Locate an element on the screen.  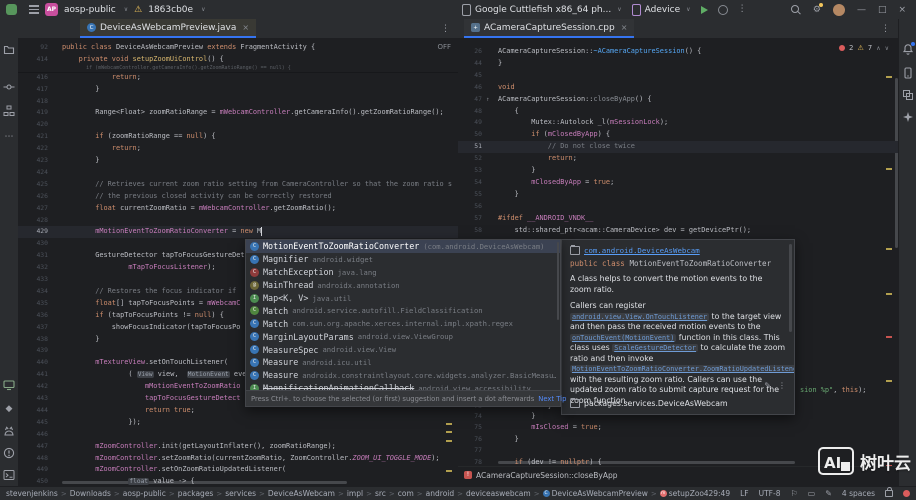
layout-inspector-icon is located at coordinates (908, 95).